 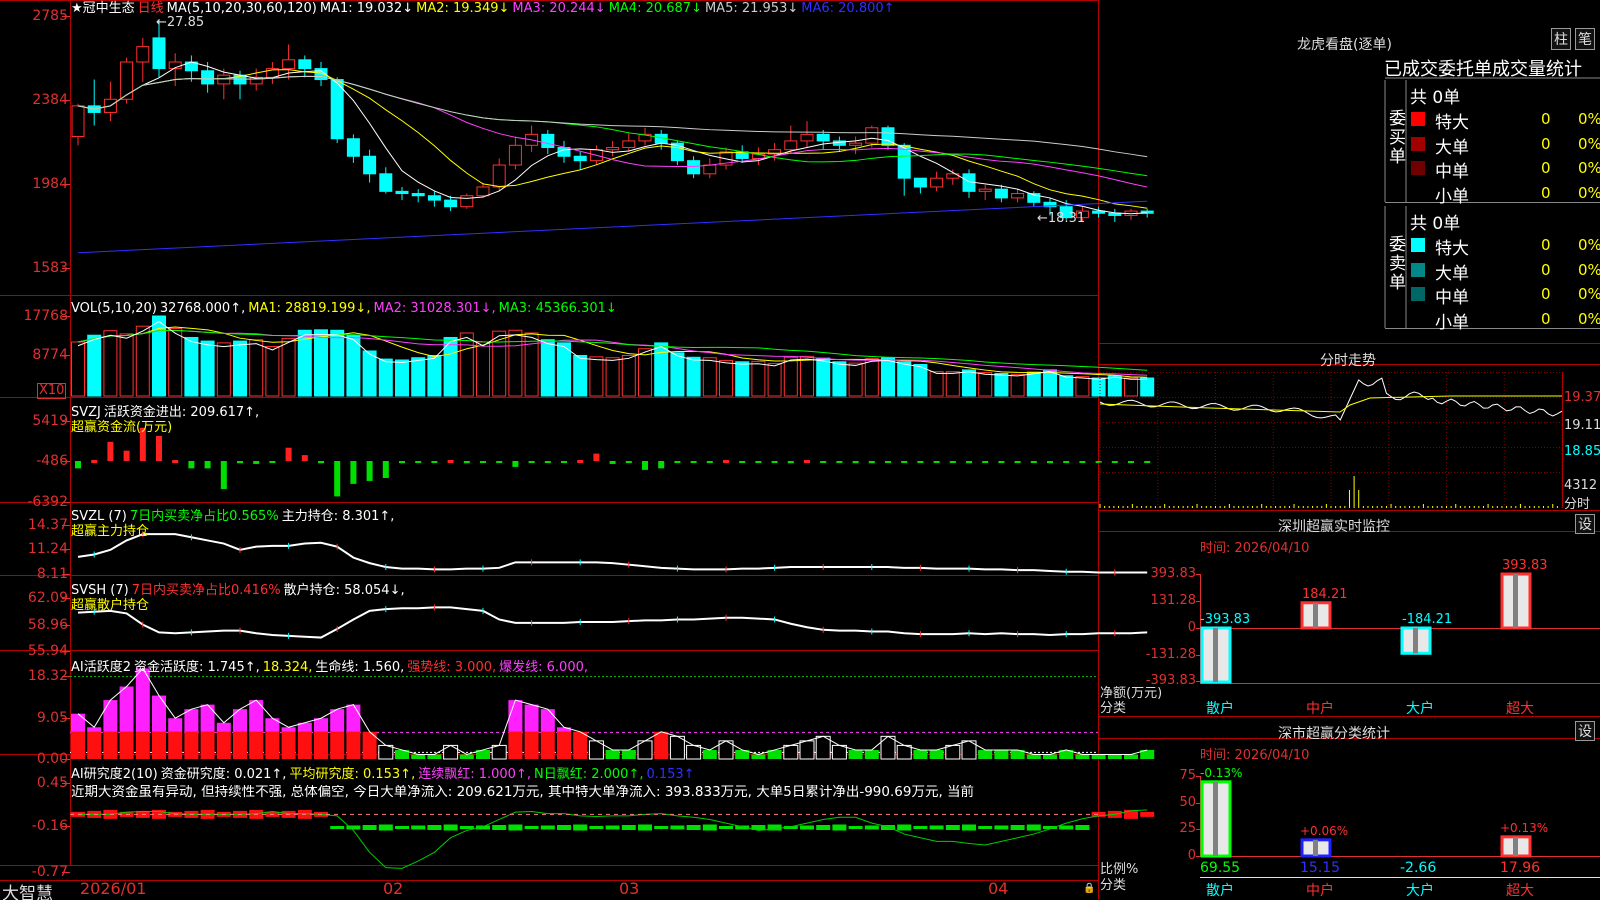 What do you see at coordinates (151, 8) in the screenshot?
I see `period-label: 日线` at bounding box center [151, 8].